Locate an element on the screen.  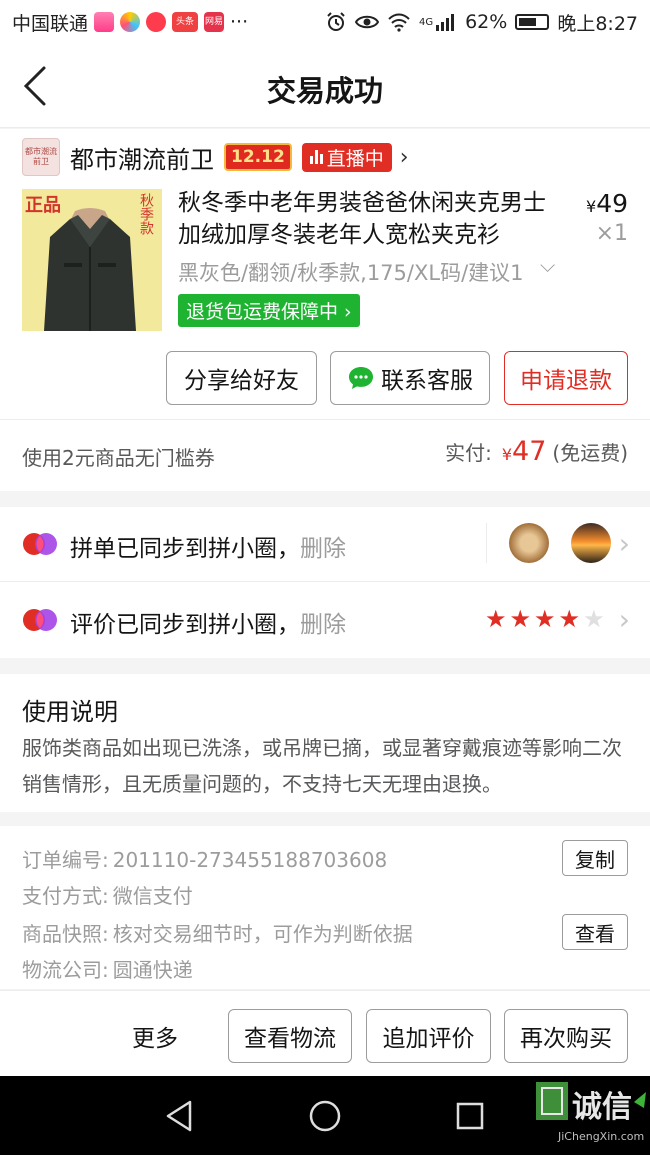
back-triangle-icon is located at coordinates (180, 1116).